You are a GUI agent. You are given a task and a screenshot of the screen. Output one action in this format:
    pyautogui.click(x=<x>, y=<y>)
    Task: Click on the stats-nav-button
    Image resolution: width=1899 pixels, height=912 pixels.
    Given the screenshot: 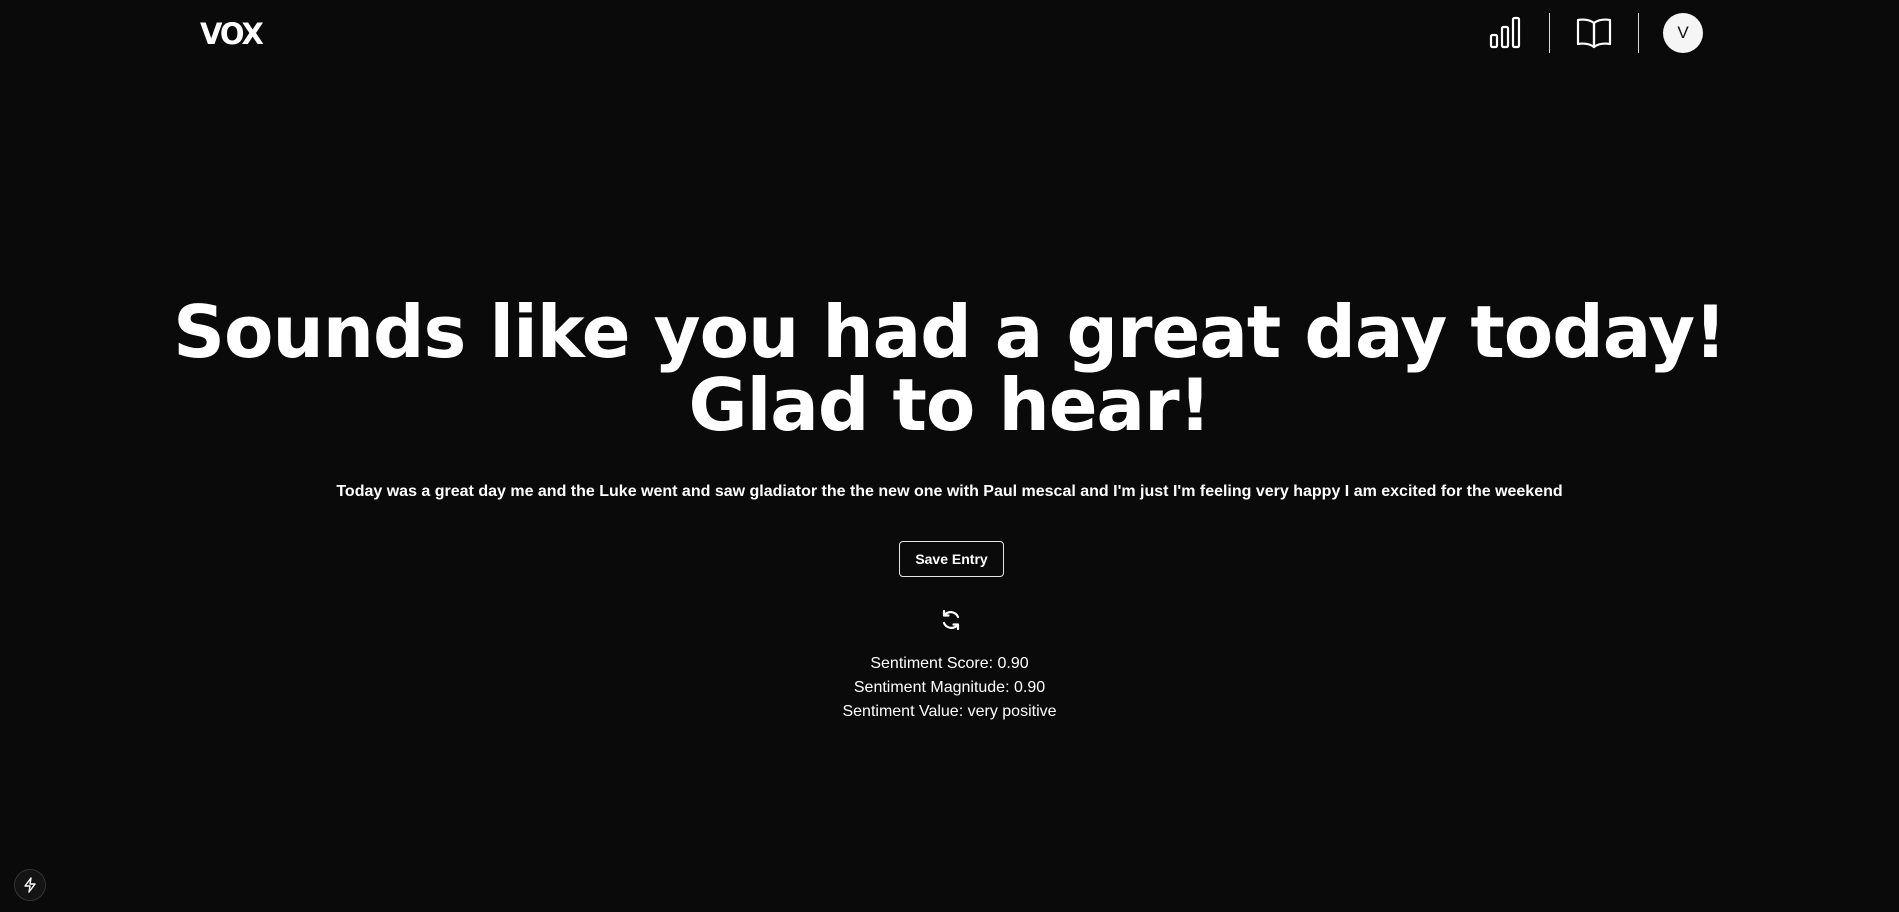 What is the action you would take?
    pyautogui.click(x=1505, y=33)
    